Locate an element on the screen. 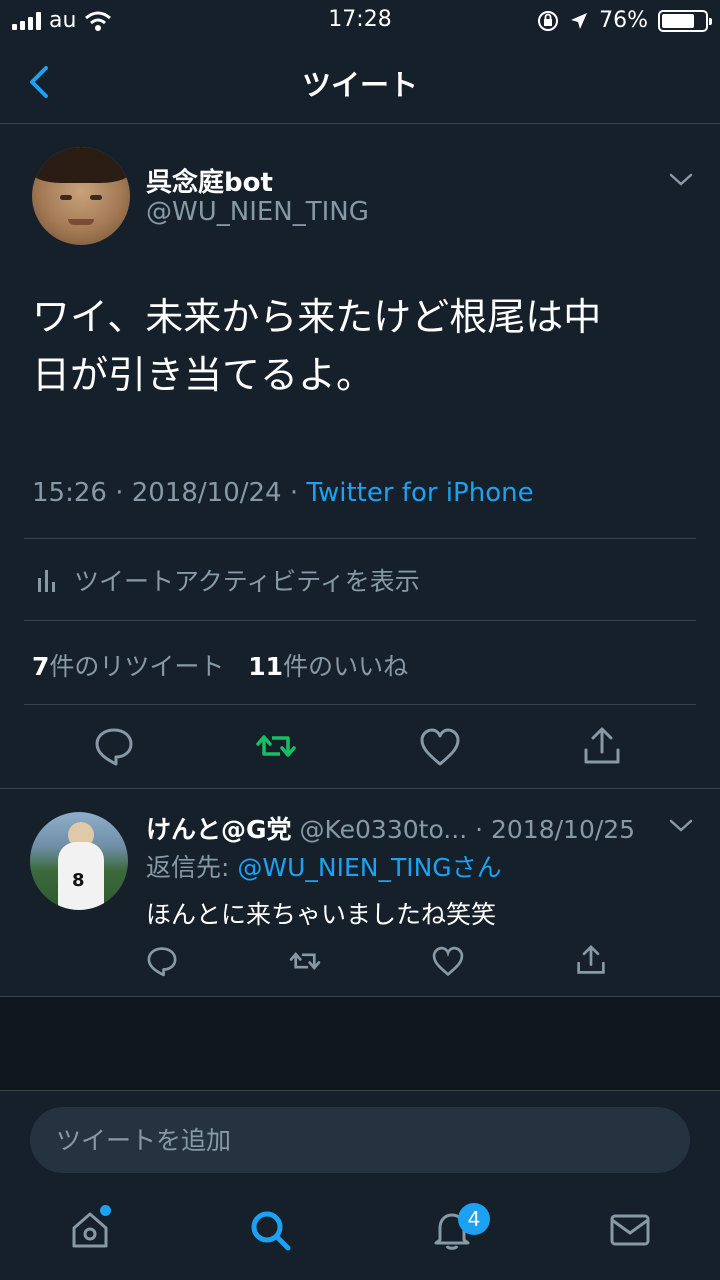  author-avatar is located at coordinates (81, 196).